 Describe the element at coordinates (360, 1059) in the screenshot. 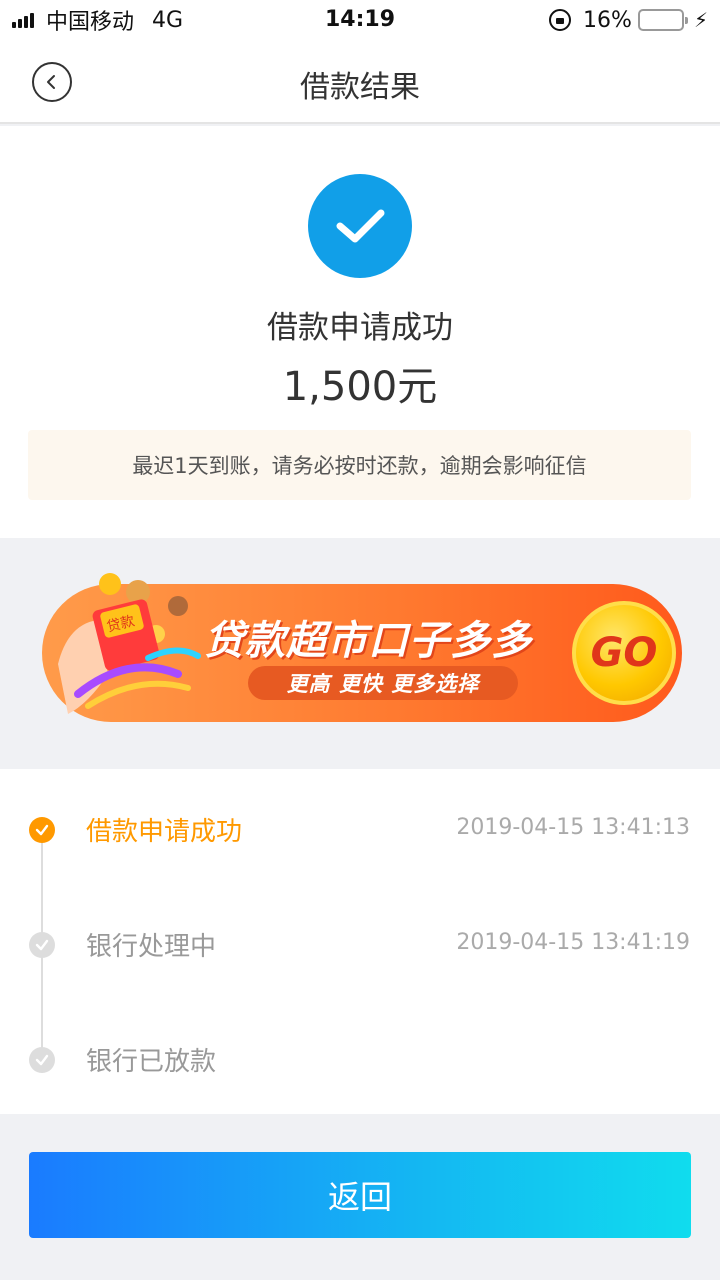

I see `timeline-item: 银行已放款` at that location.